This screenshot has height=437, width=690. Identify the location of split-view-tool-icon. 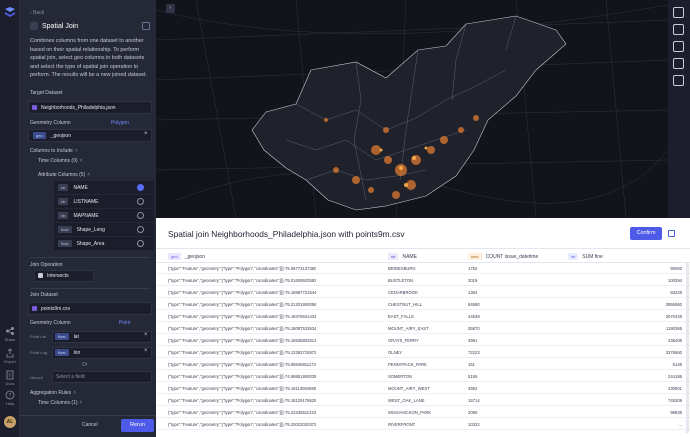
(678, 63).